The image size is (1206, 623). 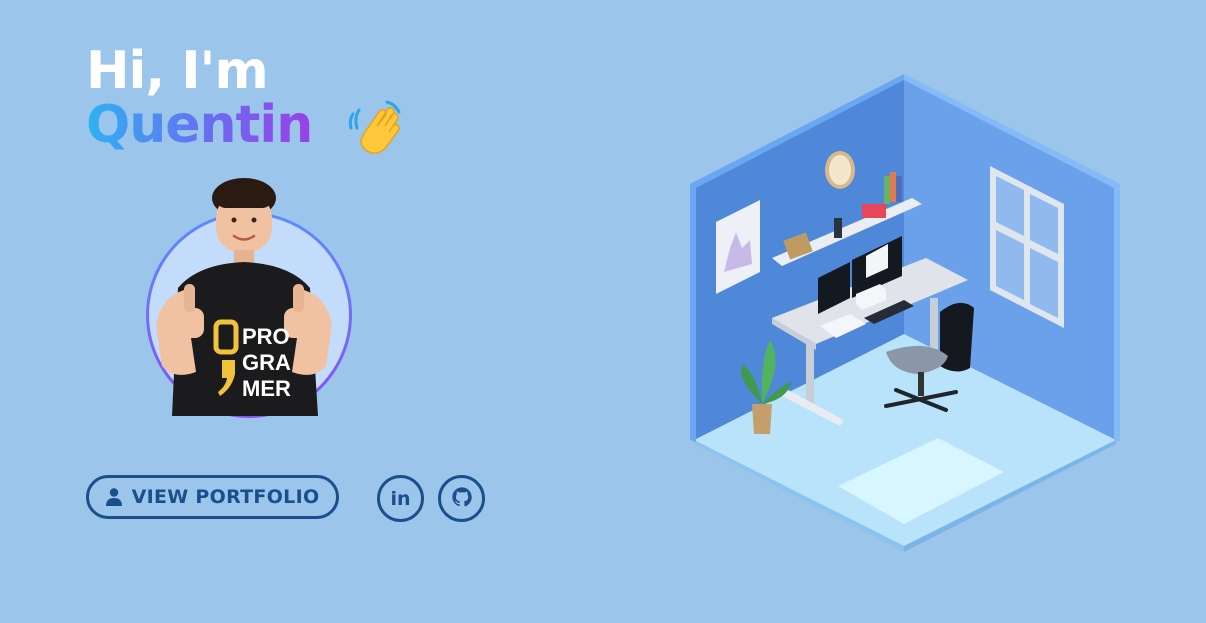 What do you see at coordinates (199, 125) in the screenshot?
I see `name-text: Quentin` at bounding box center [199, 125].